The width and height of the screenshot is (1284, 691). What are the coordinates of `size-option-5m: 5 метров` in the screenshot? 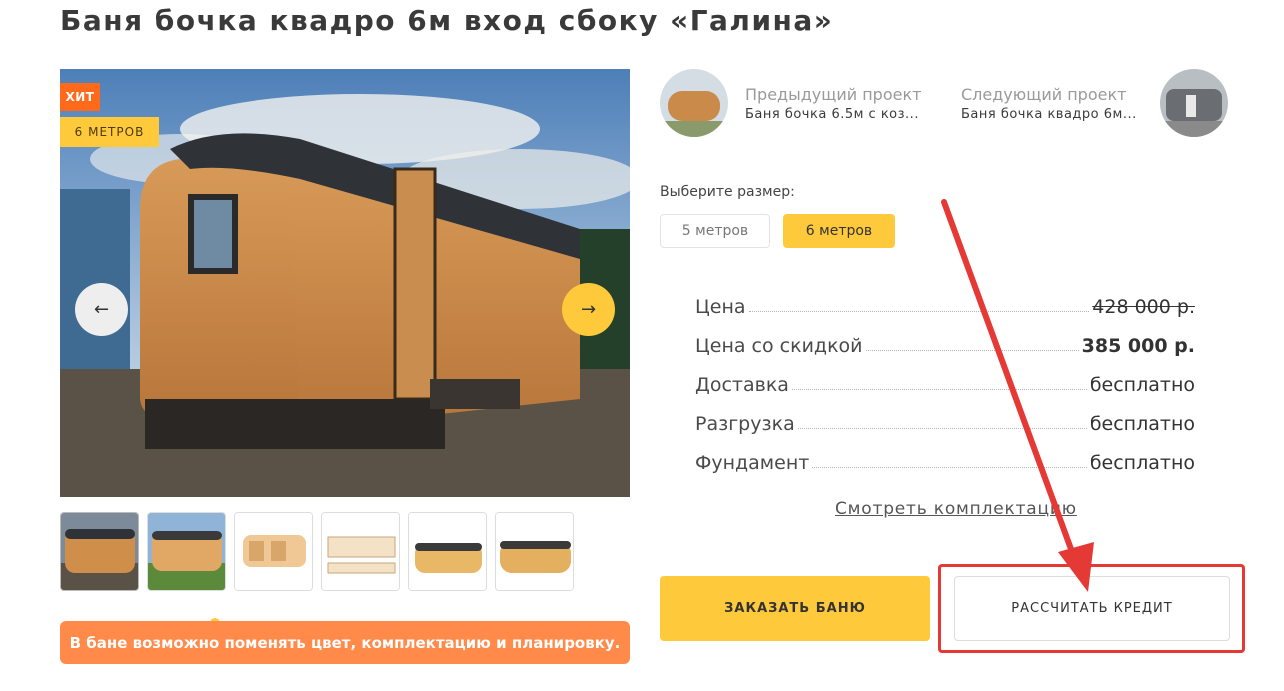 It's located at (715, 231).